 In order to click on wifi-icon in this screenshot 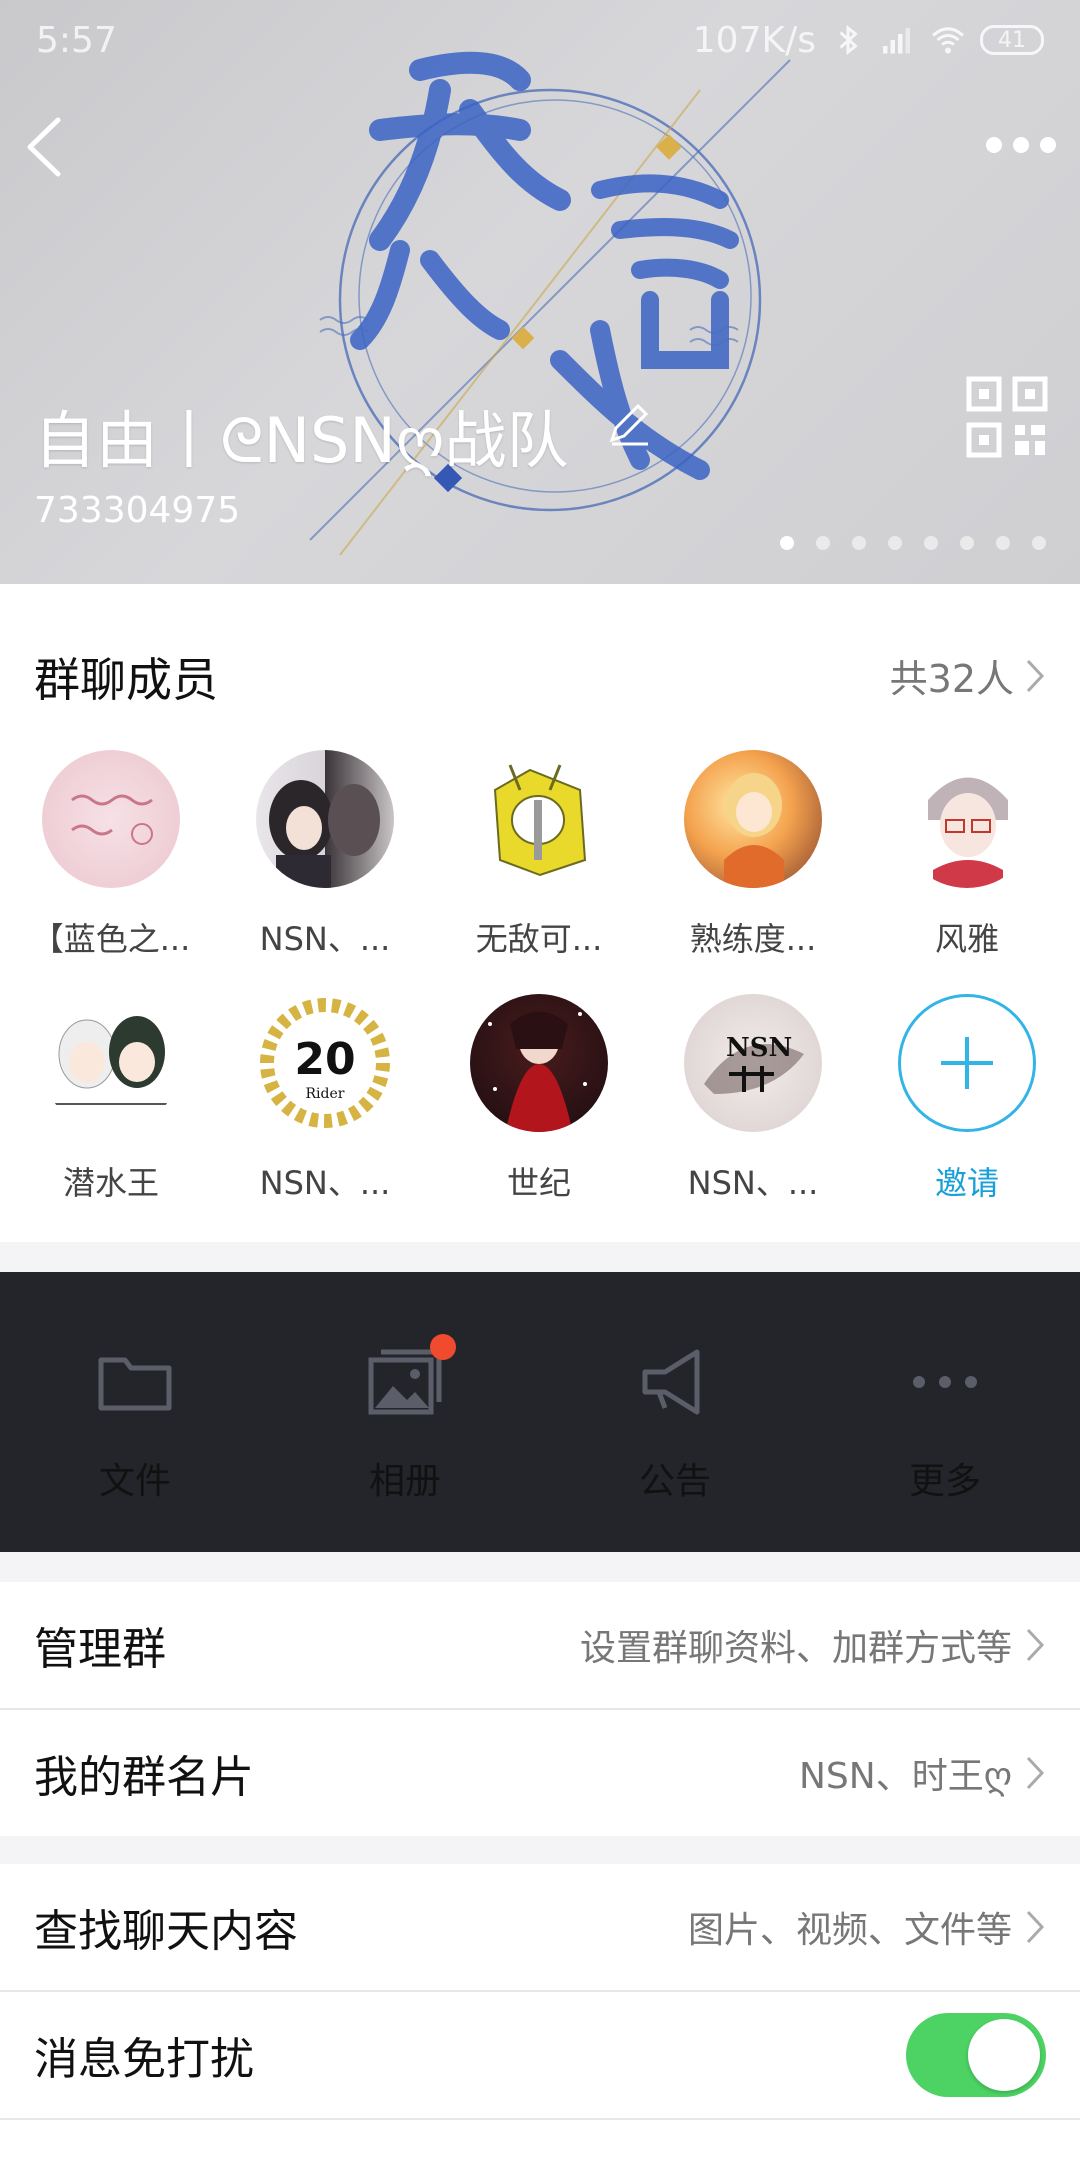, I will do `click(948, 40)`.